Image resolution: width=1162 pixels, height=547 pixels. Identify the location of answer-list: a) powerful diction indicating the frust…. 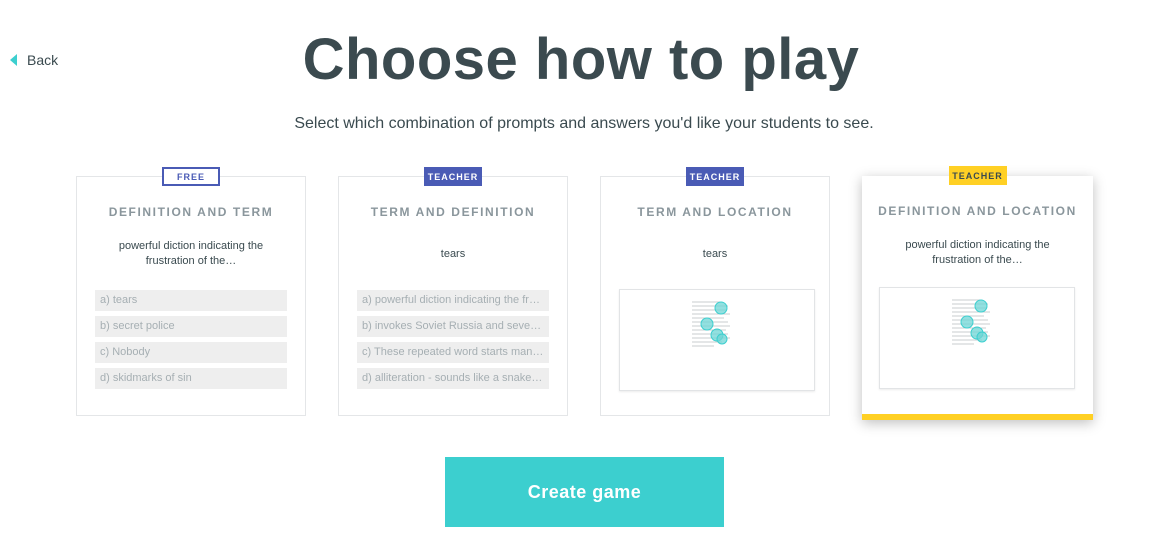
(453, 342).